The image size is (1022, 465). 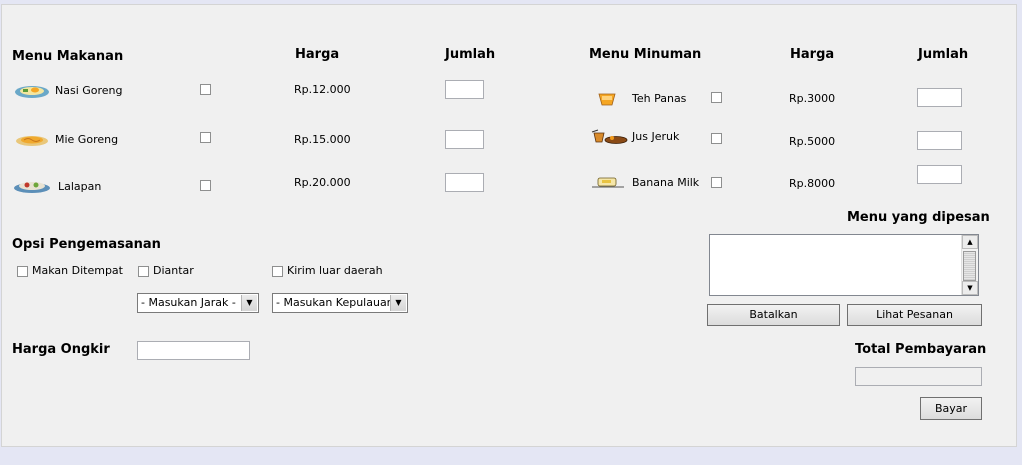 What do you see at coordinates (918, 217) in the screenshot?
I see `ordered-menu-header: Menu yang dipesan` at bounding box center [918, 217].